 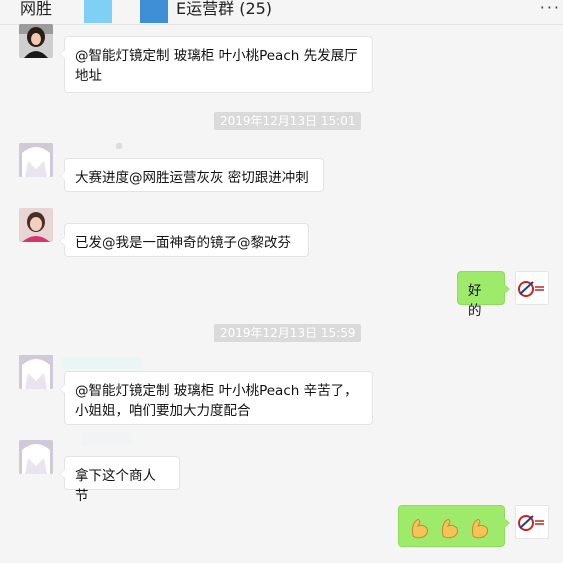 What do you see at coordinates (475, 301) in the screenshot?
I see `message-text: 好的` at bounding box center [475, 301].